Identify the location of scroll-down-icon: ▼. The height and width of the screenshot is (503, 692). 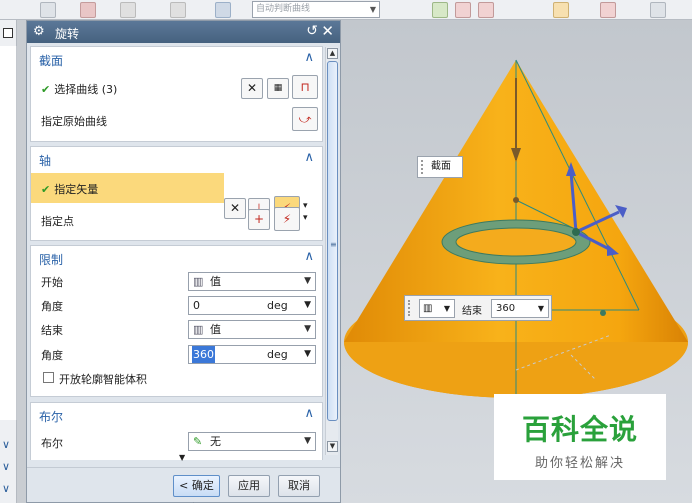
(332, 446).